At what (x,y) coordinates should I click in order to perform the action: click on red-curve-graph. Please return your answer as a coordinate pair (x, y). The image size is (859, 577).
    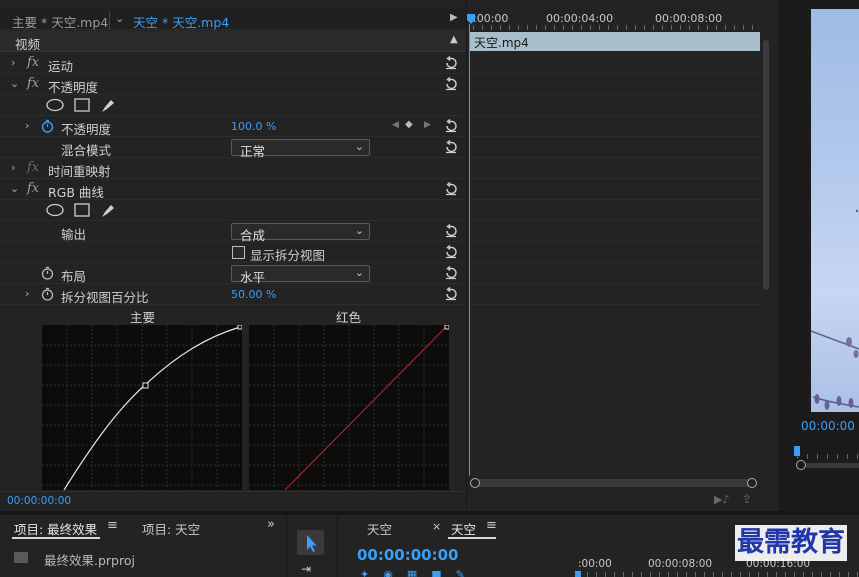
    Looking at the image, I should click on (349, 407).